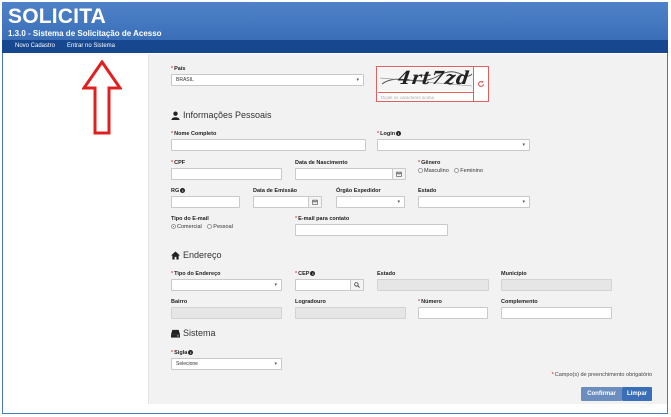  What do you see at coordinates (102, 97) in the screenshot?
I see `up-arrow-annotation` at bounding box center [102, 97].